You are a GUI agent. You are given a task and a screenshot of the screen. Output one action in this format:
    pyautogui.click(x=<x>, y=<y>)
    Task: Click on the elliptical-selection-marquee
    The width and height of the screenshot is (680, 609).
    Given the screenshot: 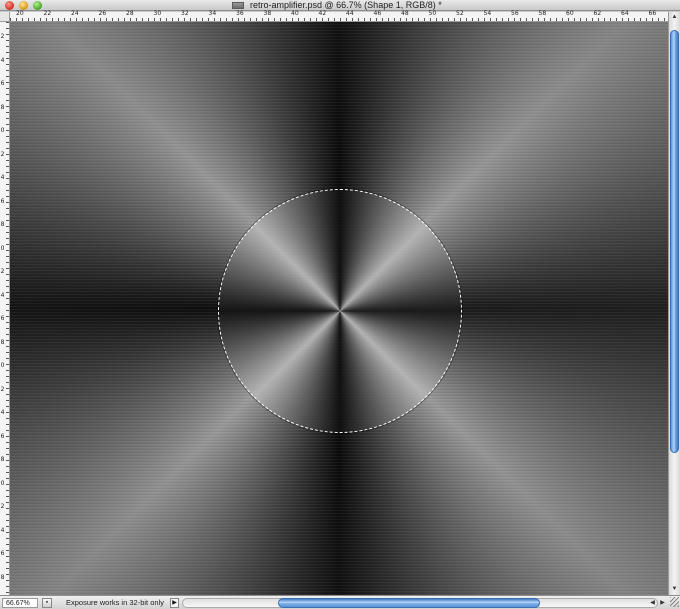 What is the action you would take?
    pyautogui.click(x=340, y=311)
    